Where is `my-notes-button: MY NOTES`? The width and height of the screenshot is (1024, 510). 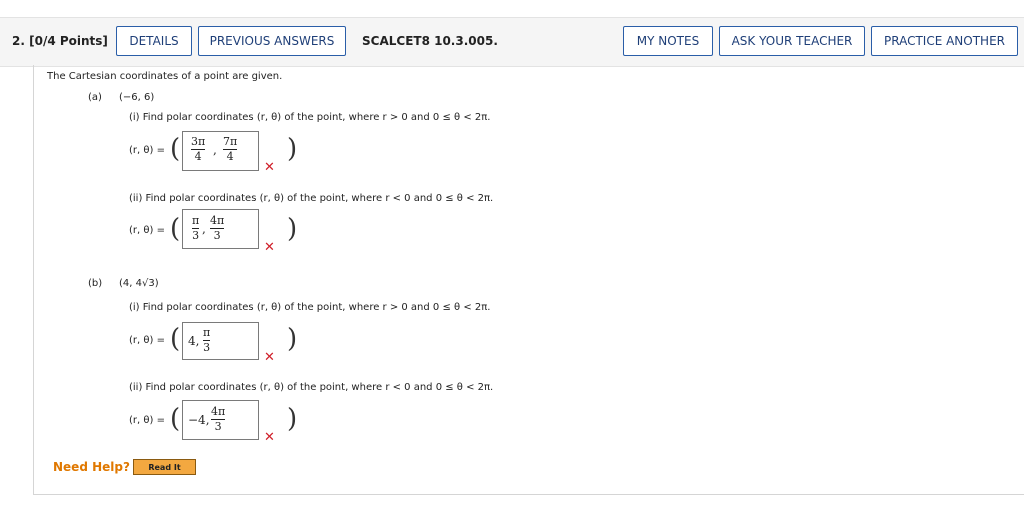 my-notes-button: MY NOTES is located at coordinates (668, 41).